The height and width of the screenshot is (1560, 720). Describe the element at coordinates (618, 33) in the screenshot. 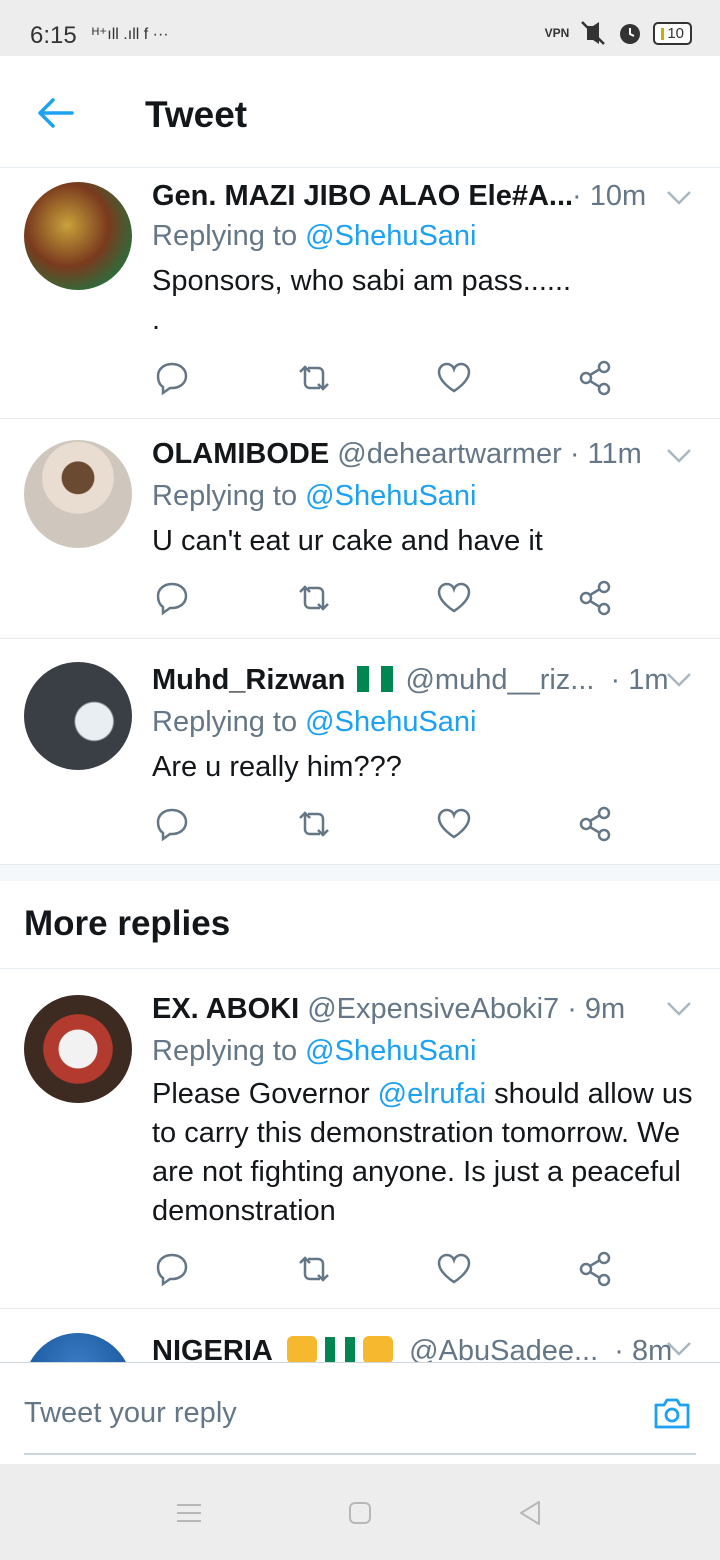

I see `status-right-icons: VPN 10` at that location.